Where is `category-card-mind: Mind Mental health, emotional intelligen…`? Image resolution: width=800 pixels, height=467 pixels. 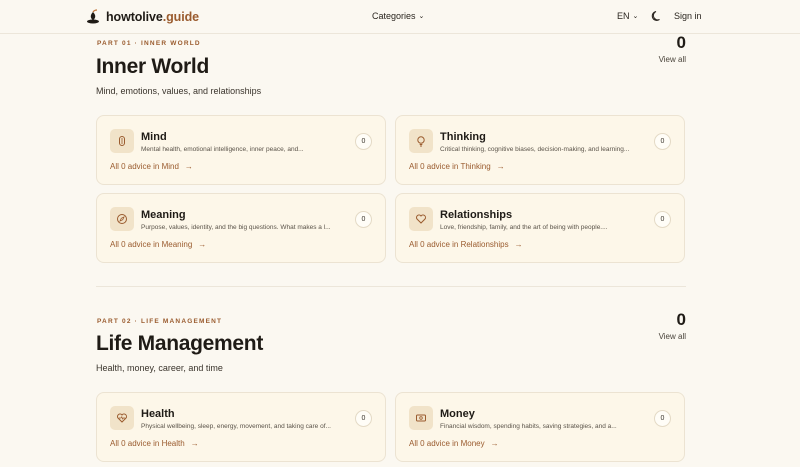
category-card-mind: Mind Mental health, emotional intelligen… is located at coordinates (241, 150).